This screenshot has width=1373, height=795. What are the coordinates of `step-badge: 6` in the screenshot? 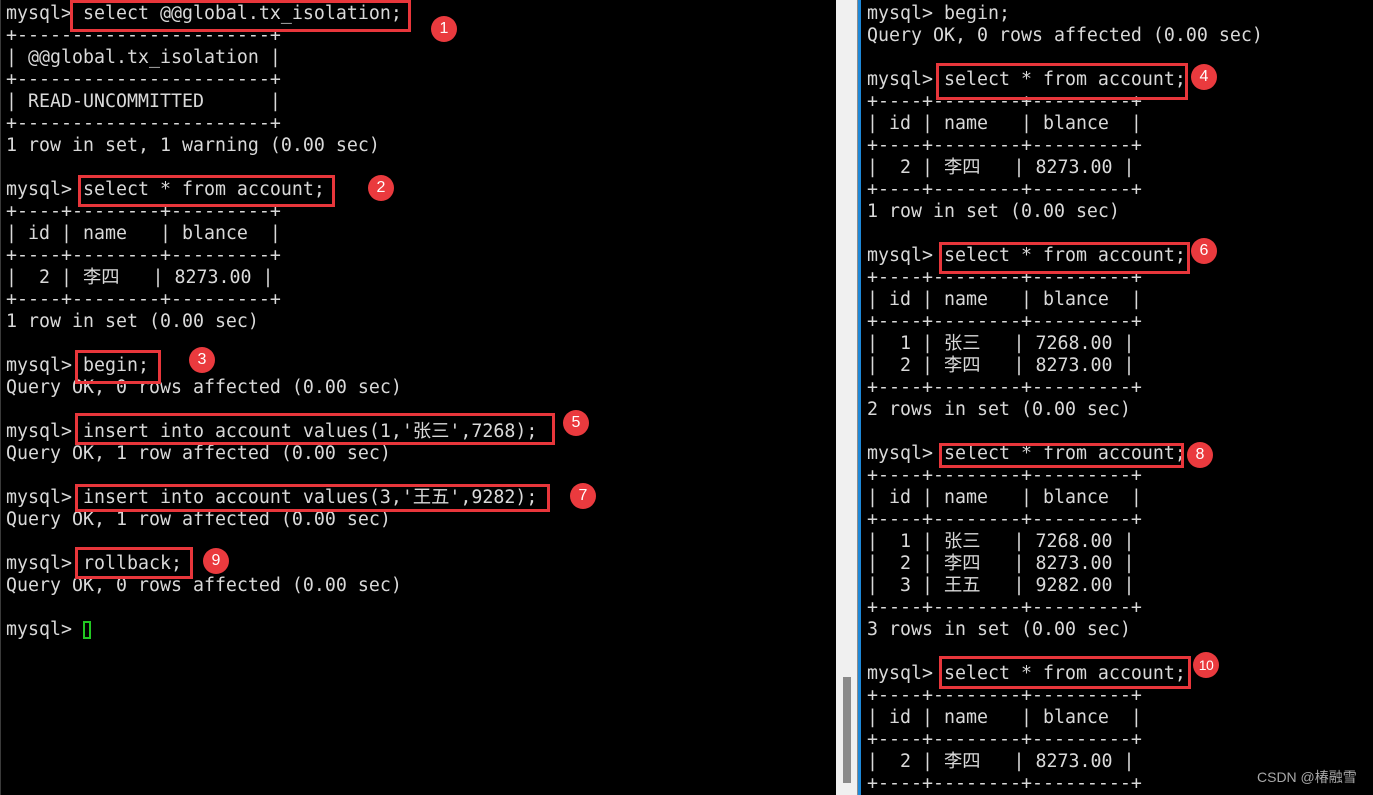 It's located at (1204, 251).